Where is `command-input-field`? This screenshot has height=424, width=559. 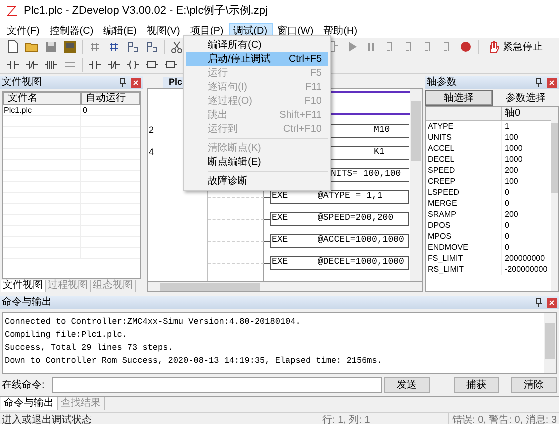 command-input-field is located at coordinates (217, 385).